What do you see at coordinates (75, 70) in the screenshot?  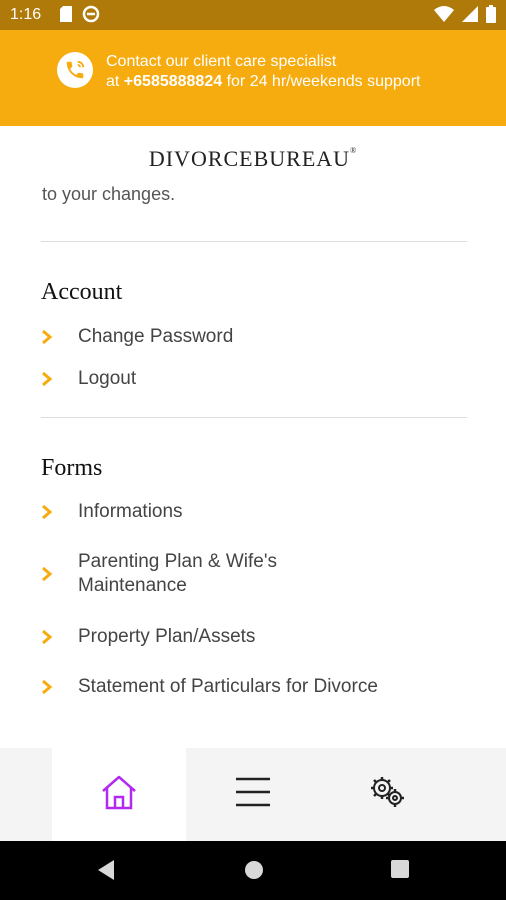 I see `phone-icon` at bounding box center [75, 70].